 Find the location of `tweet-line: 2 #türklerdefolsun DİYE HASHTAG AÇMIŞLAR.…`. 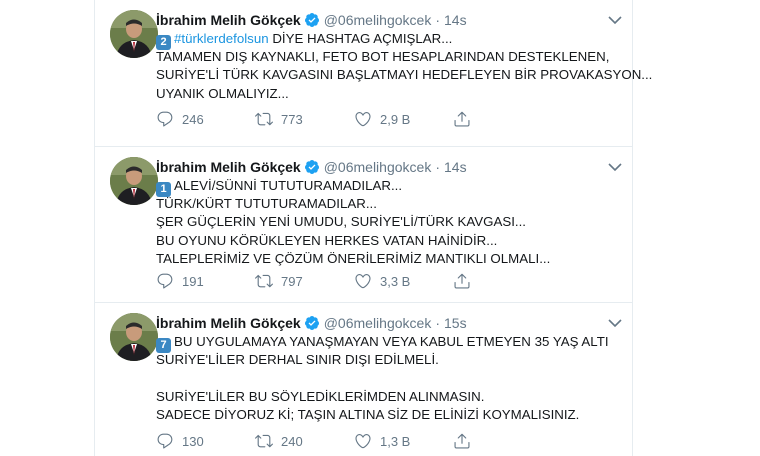

tweet-line: 2 #türklerdefolsun DİYE HASHTAG AÇMIŞLAR.… is located at coordinates (386, 40).